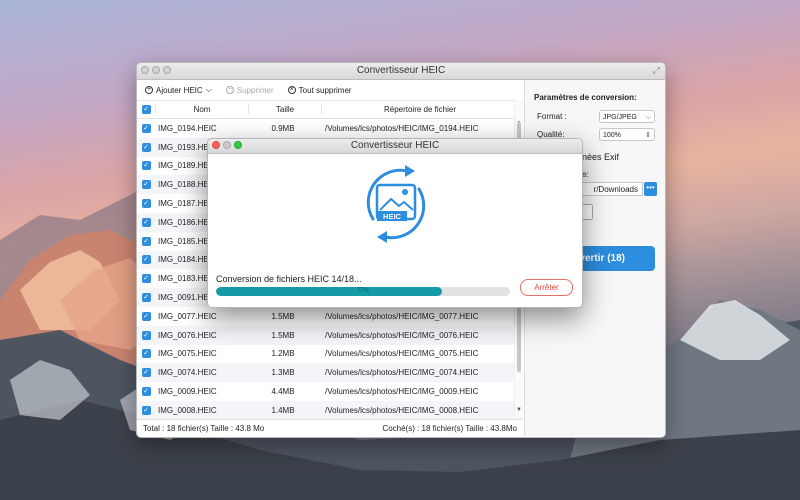 The height and width of the screenshot is (500, 800). I want to click on fullscreen-icon: ⤢, so click(656, 70).